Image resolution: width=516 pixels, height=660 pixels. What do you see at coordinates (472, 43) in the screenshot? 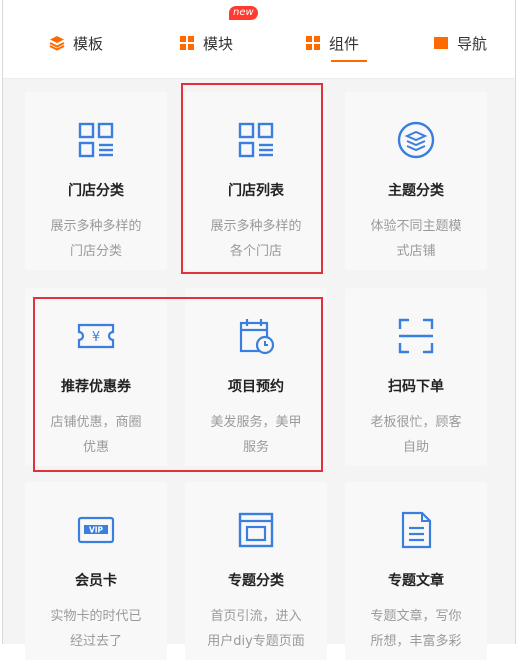
I see `tab-label: 导航` at bounding box center [472, 43].